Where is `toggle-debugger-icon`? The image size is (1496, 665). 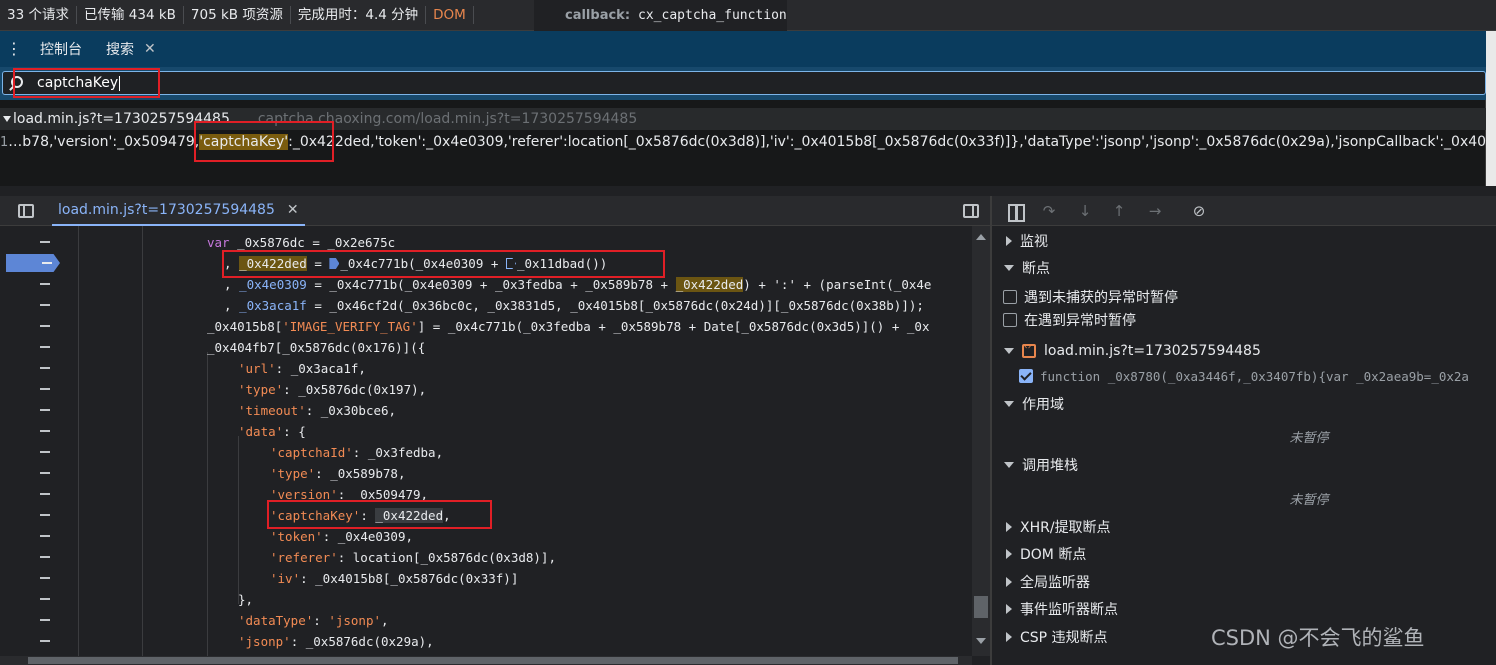
toggle-debugger-icon is located at coordinates (971, 211).